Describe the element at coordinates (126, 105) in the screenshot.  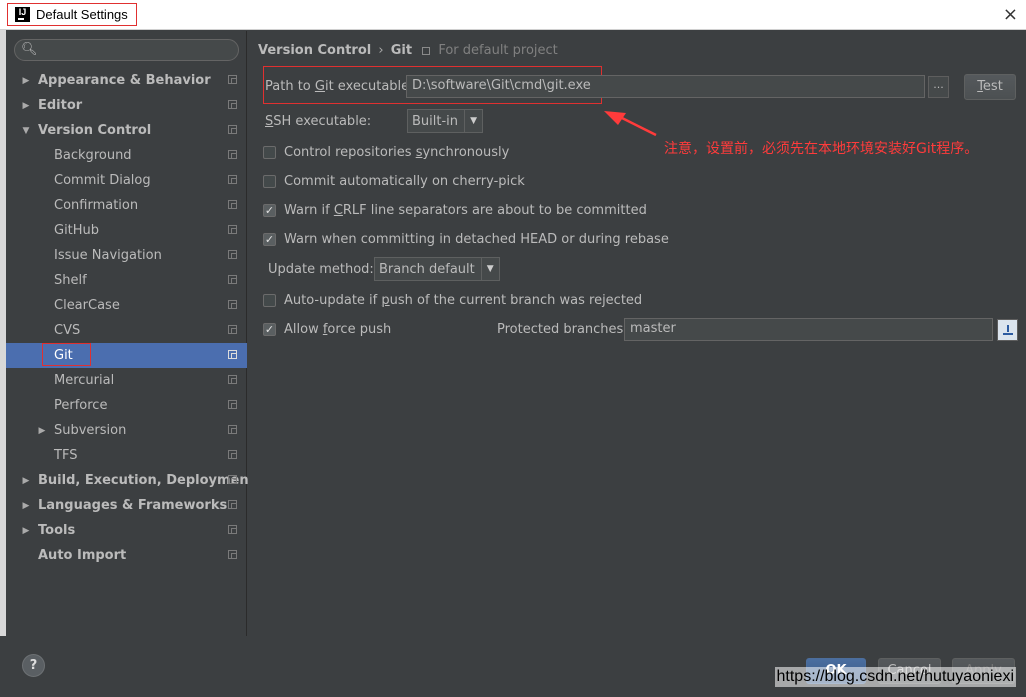
I see `sidebar-item-editor: ▶ Editor` at that location.